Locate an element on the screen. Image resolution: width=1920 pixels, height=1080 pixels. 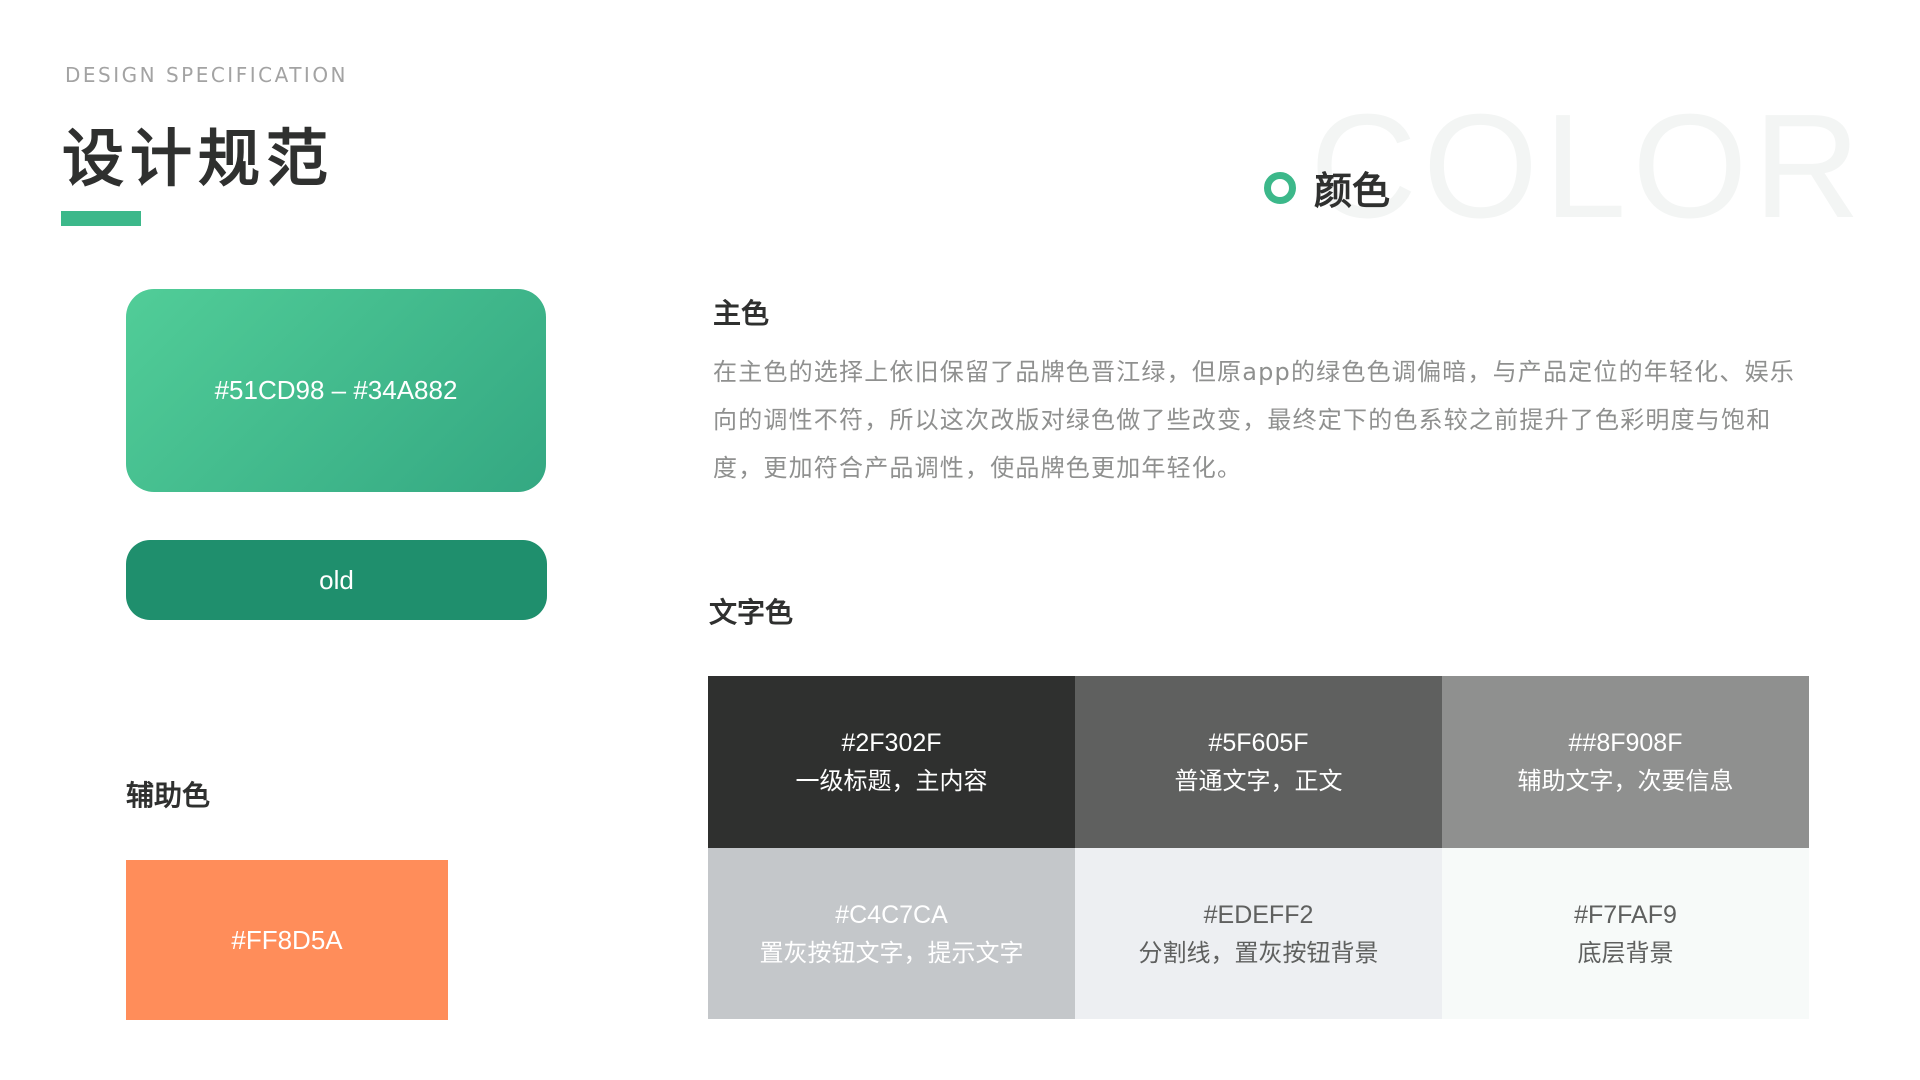
primary-swatch-label: #51CD98 – #34A882 is located at coordinates (336, 390).